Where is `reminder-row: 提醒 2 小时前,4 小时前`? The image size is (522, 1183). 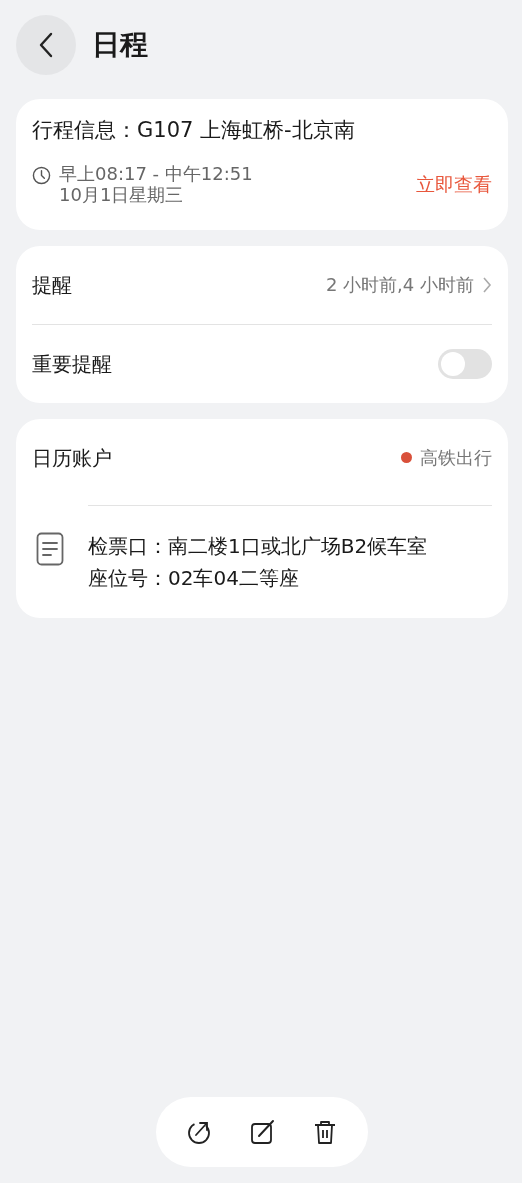 reminder-row: 提醒 2 小时前,4 小时前 is located at coordinates (262, 284).